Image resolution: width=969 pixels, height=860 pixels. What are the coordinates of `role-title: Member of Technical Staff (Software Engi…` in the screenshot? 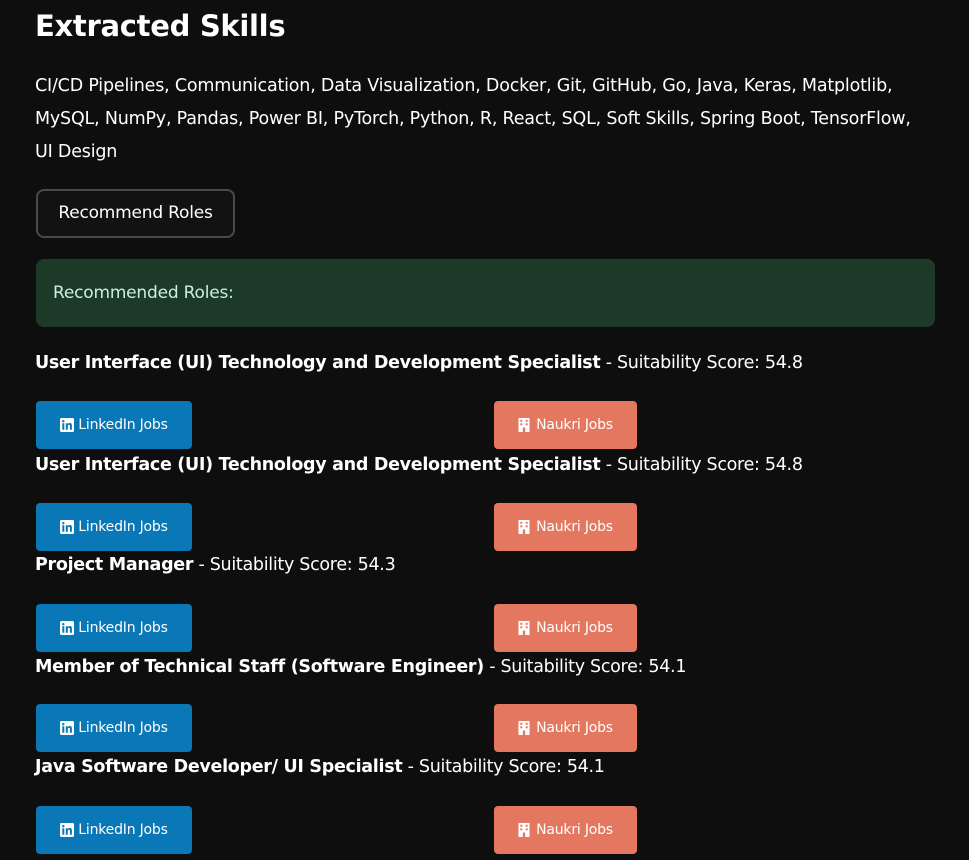 It's located at (259, 667).